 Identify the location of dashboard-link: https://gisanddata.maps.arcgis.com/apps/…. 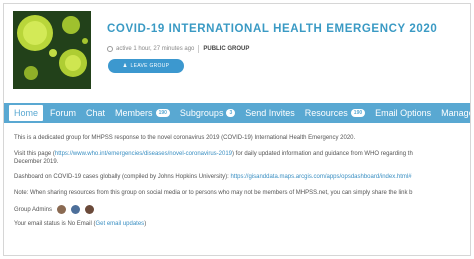
(320, 177).